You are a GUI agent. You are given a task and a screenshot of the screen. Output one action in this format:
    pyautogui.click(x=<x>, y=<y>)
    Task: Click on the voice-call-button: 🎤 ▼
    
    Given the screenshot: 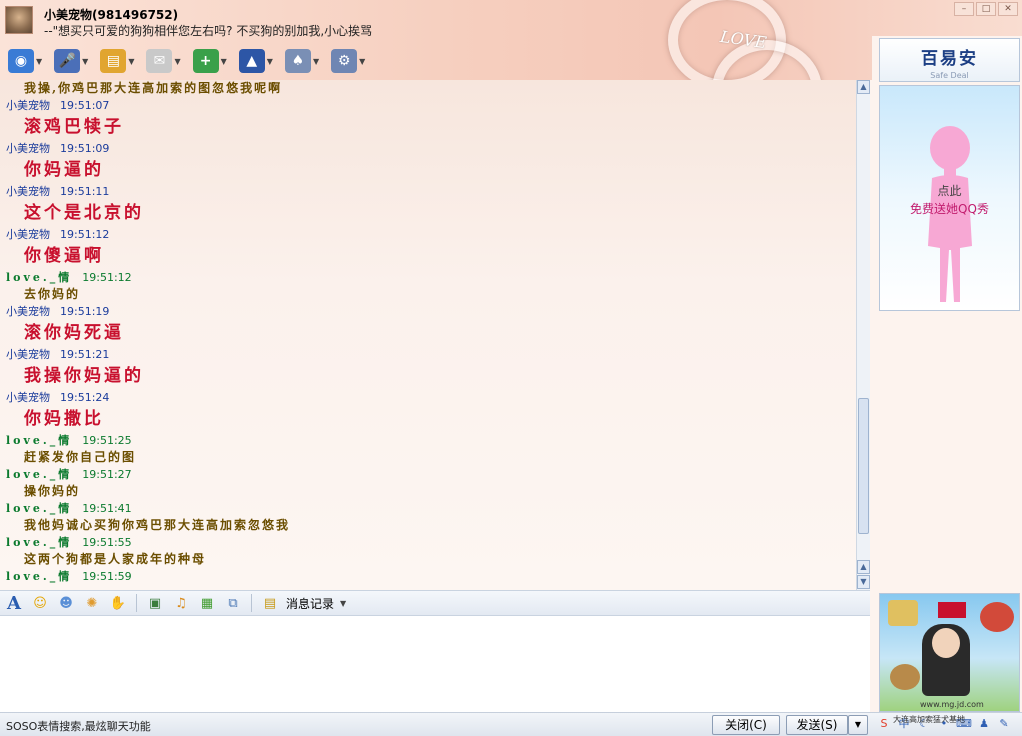 What is the action you would take?
    pyautogui.click(x=71, y=61)
    